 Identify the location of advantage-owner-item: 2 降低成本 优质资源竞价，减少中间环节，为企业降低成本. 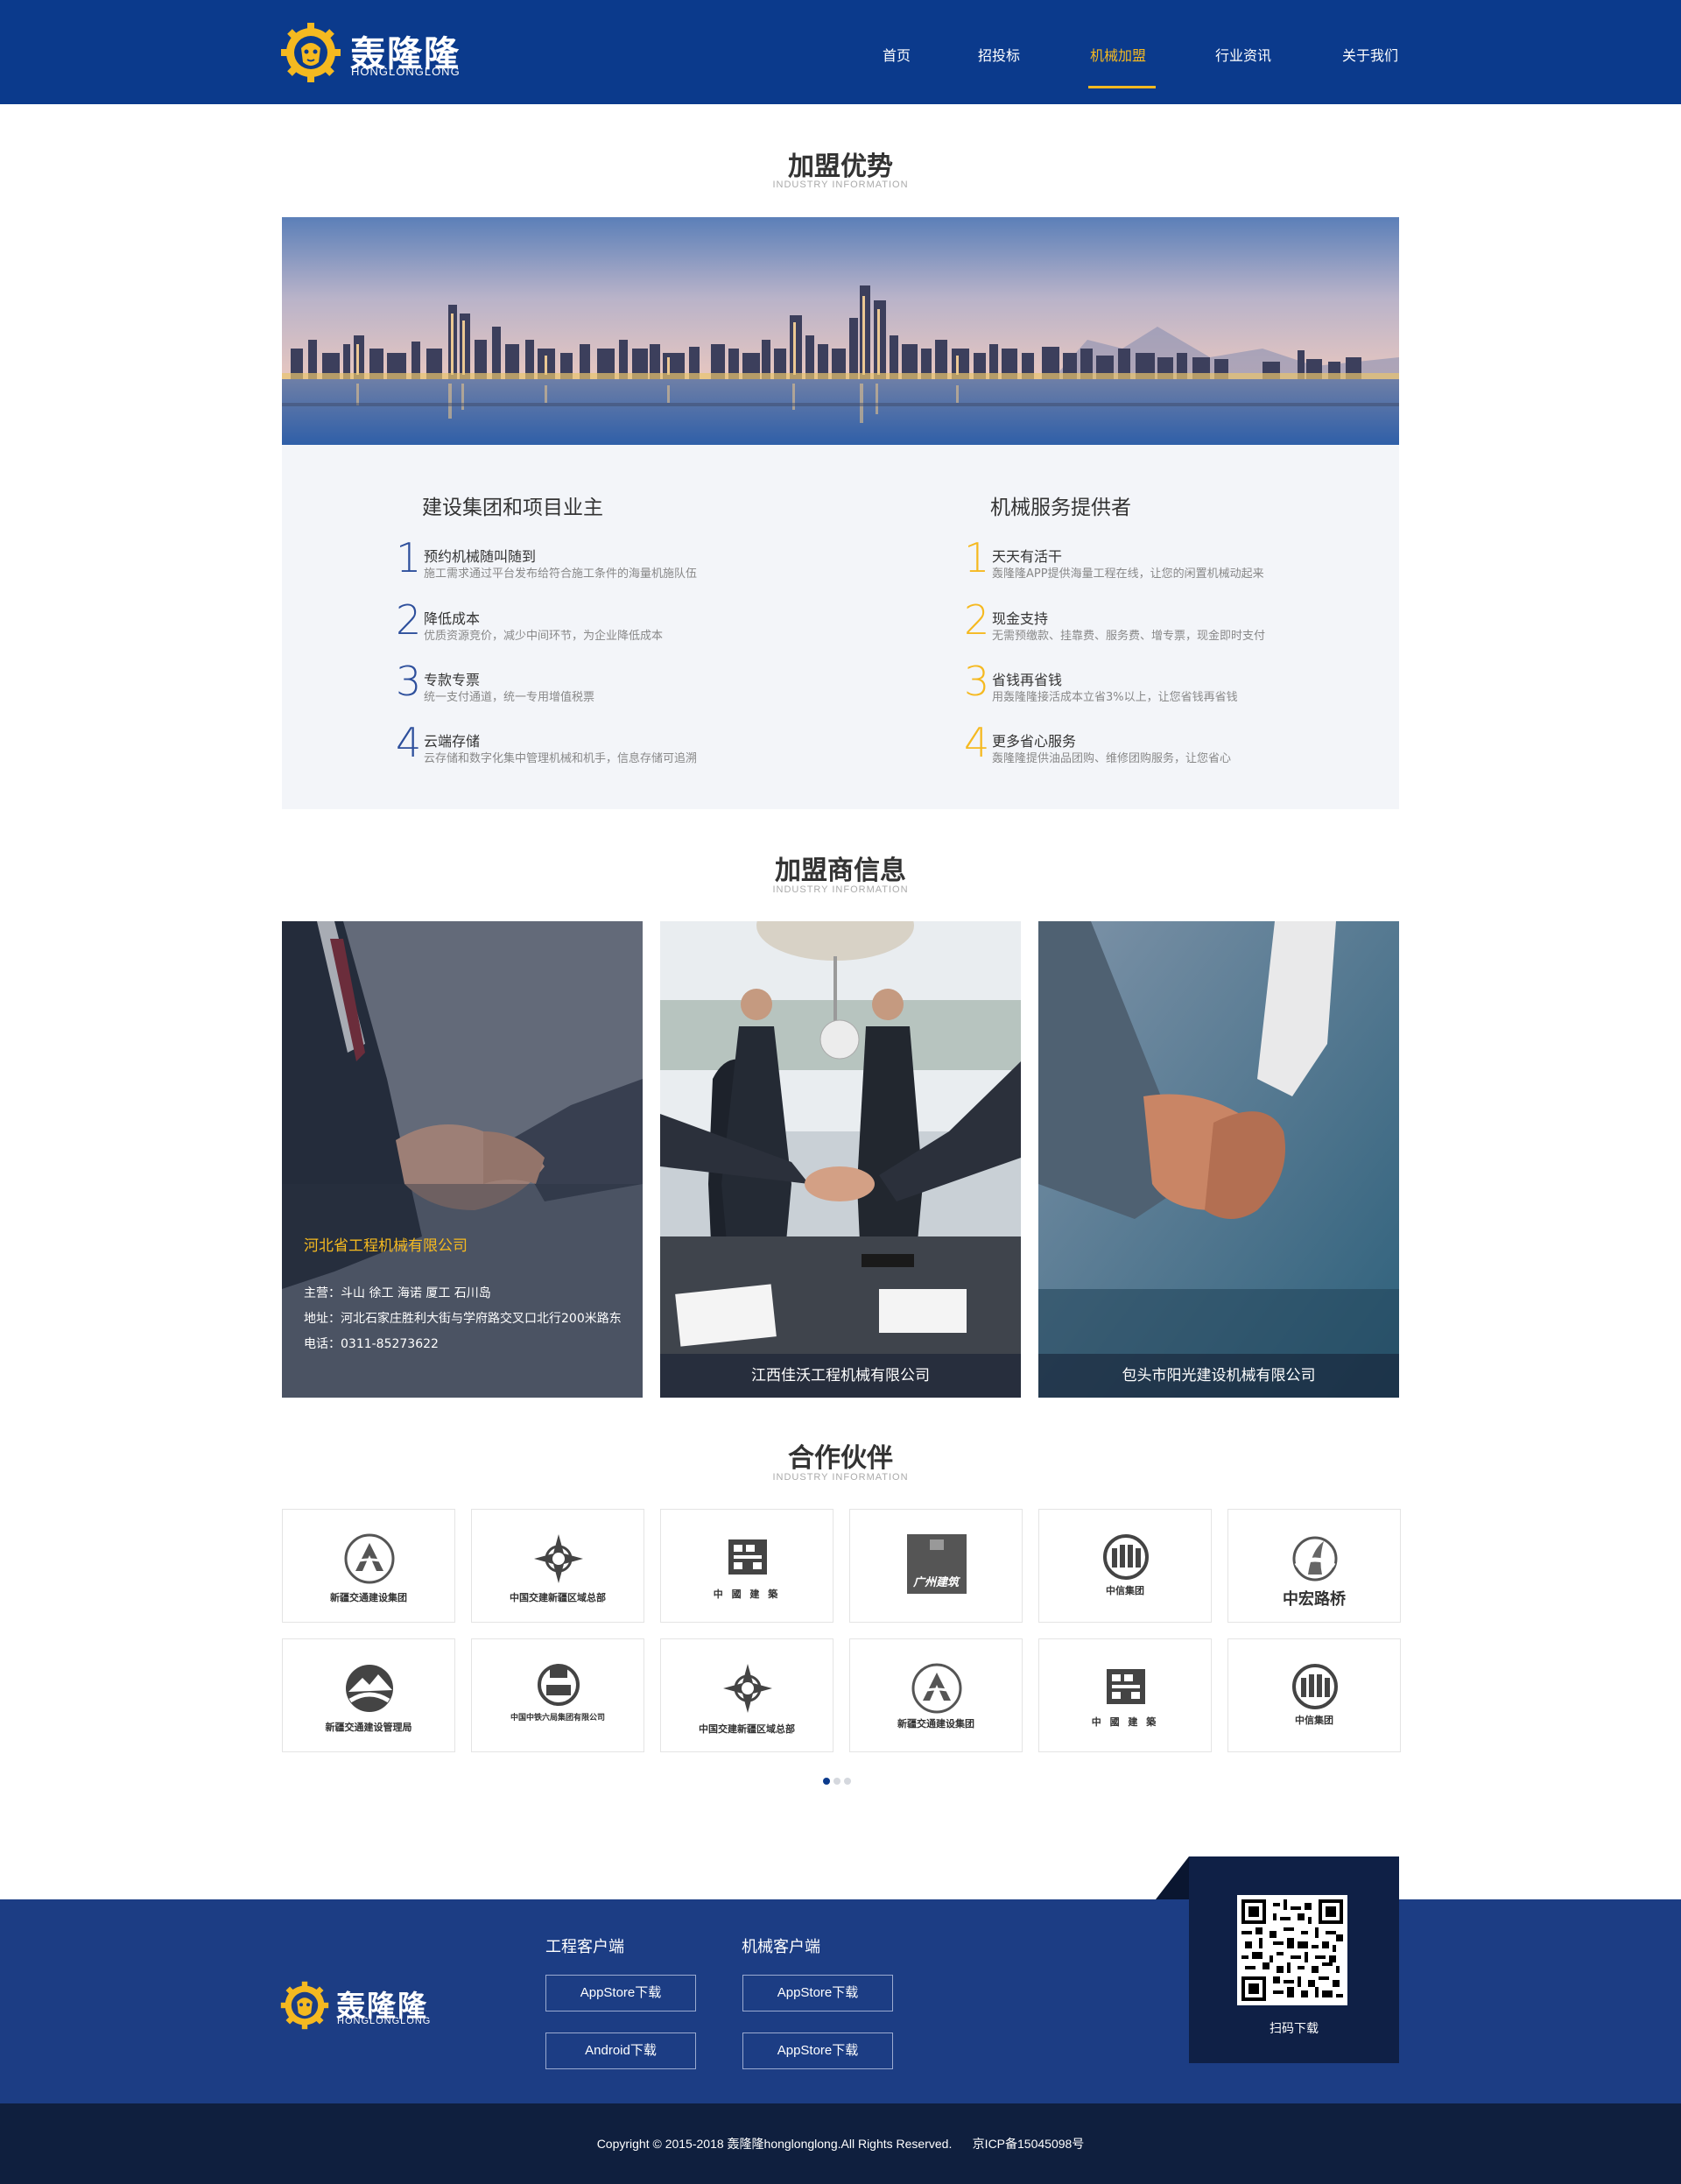
(606, 629).